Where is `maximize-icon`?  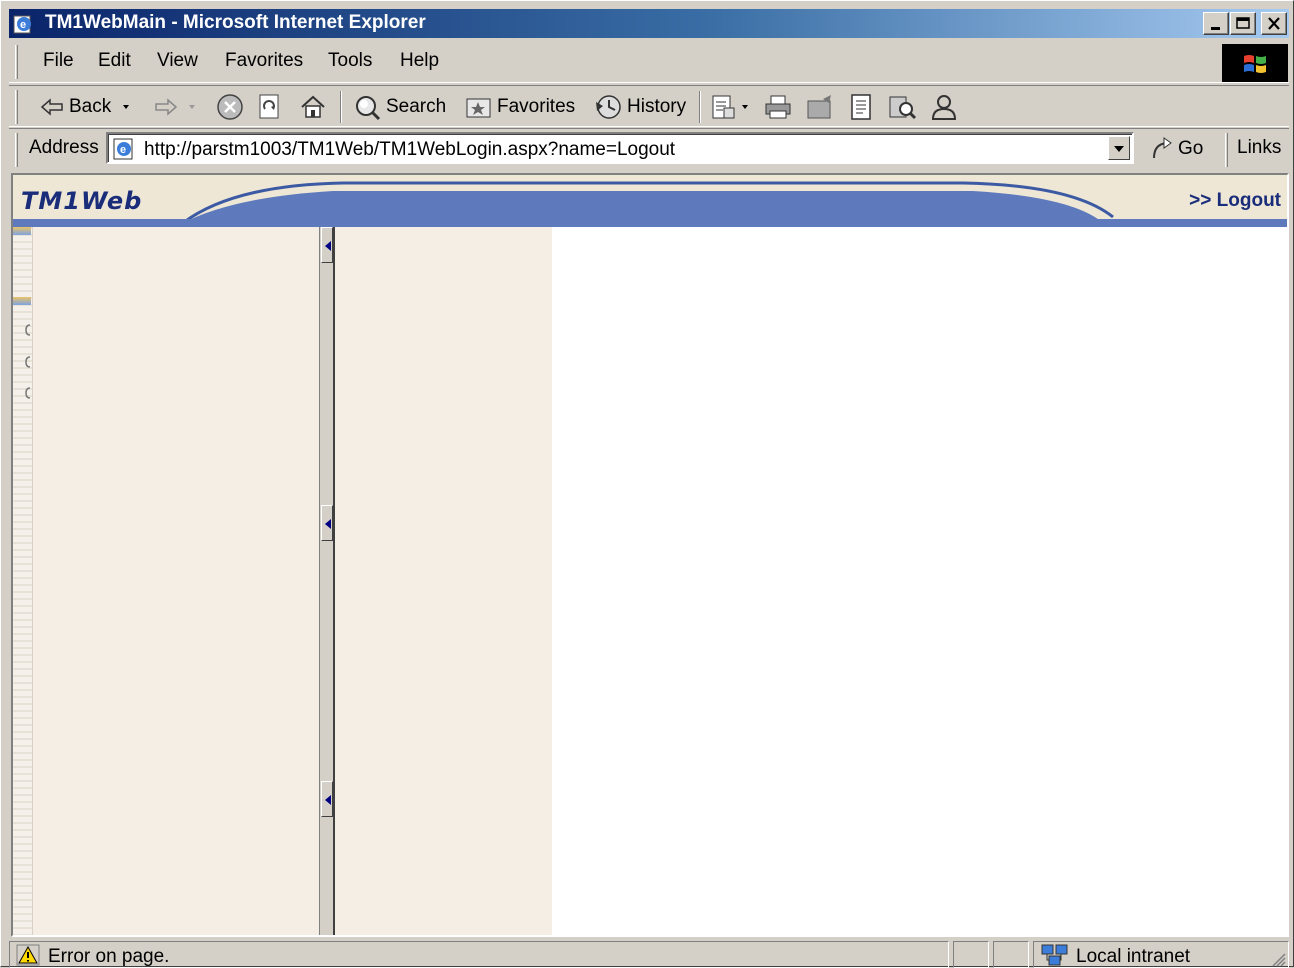 maximize-icon is located at coordinates (1243, 23).